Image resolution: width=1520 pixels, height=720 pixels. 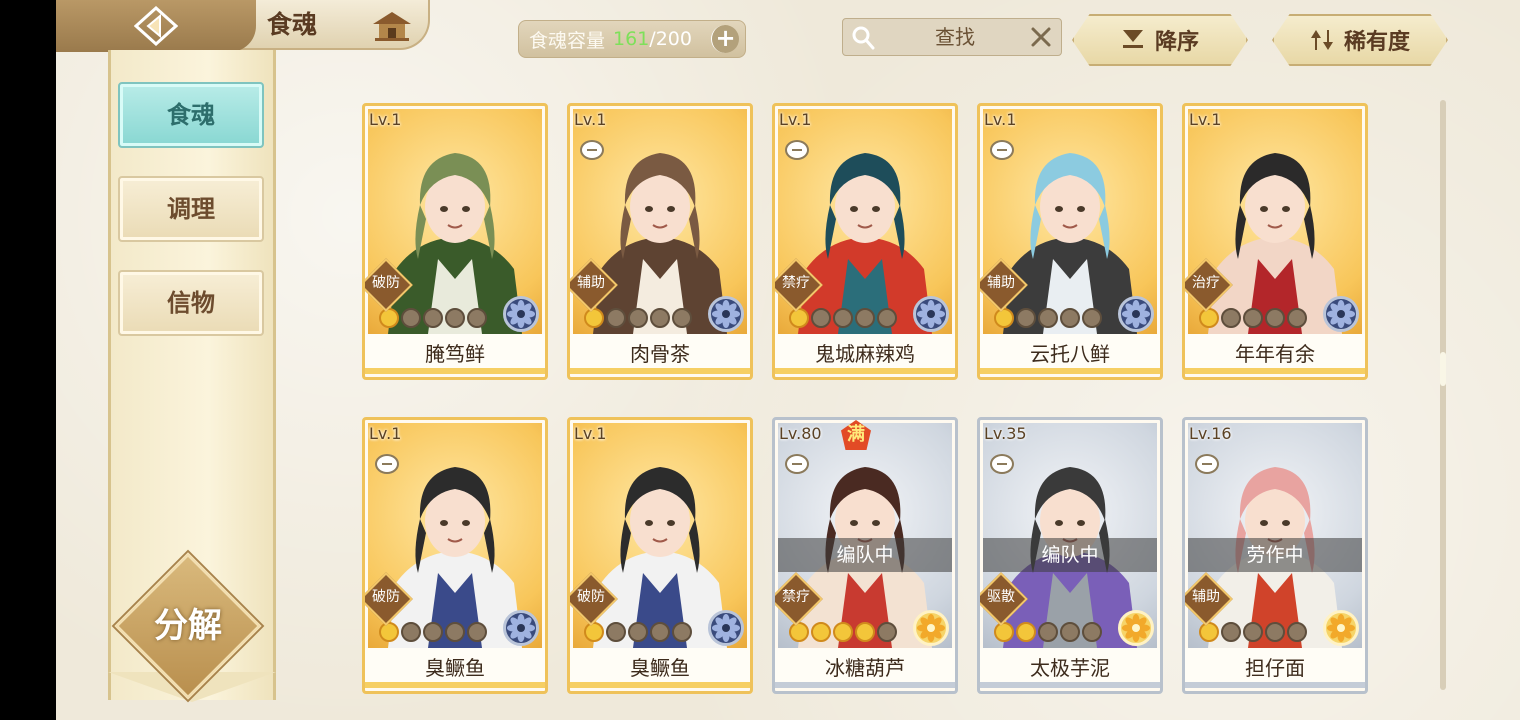 I want to click on capacity-current: 161, so click(x=631, y=39).